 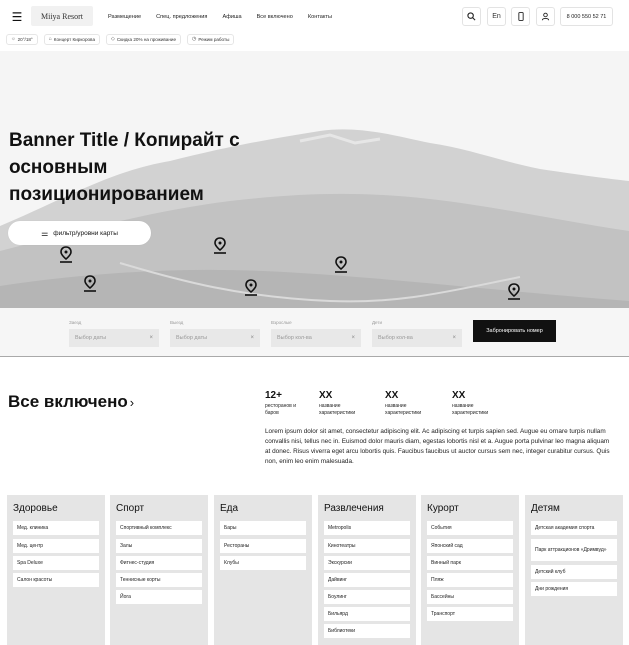 What do you see at coordinates (545, 508) in the screenshot?
I see `category-title: Детям` at bounding box center [545, 508].